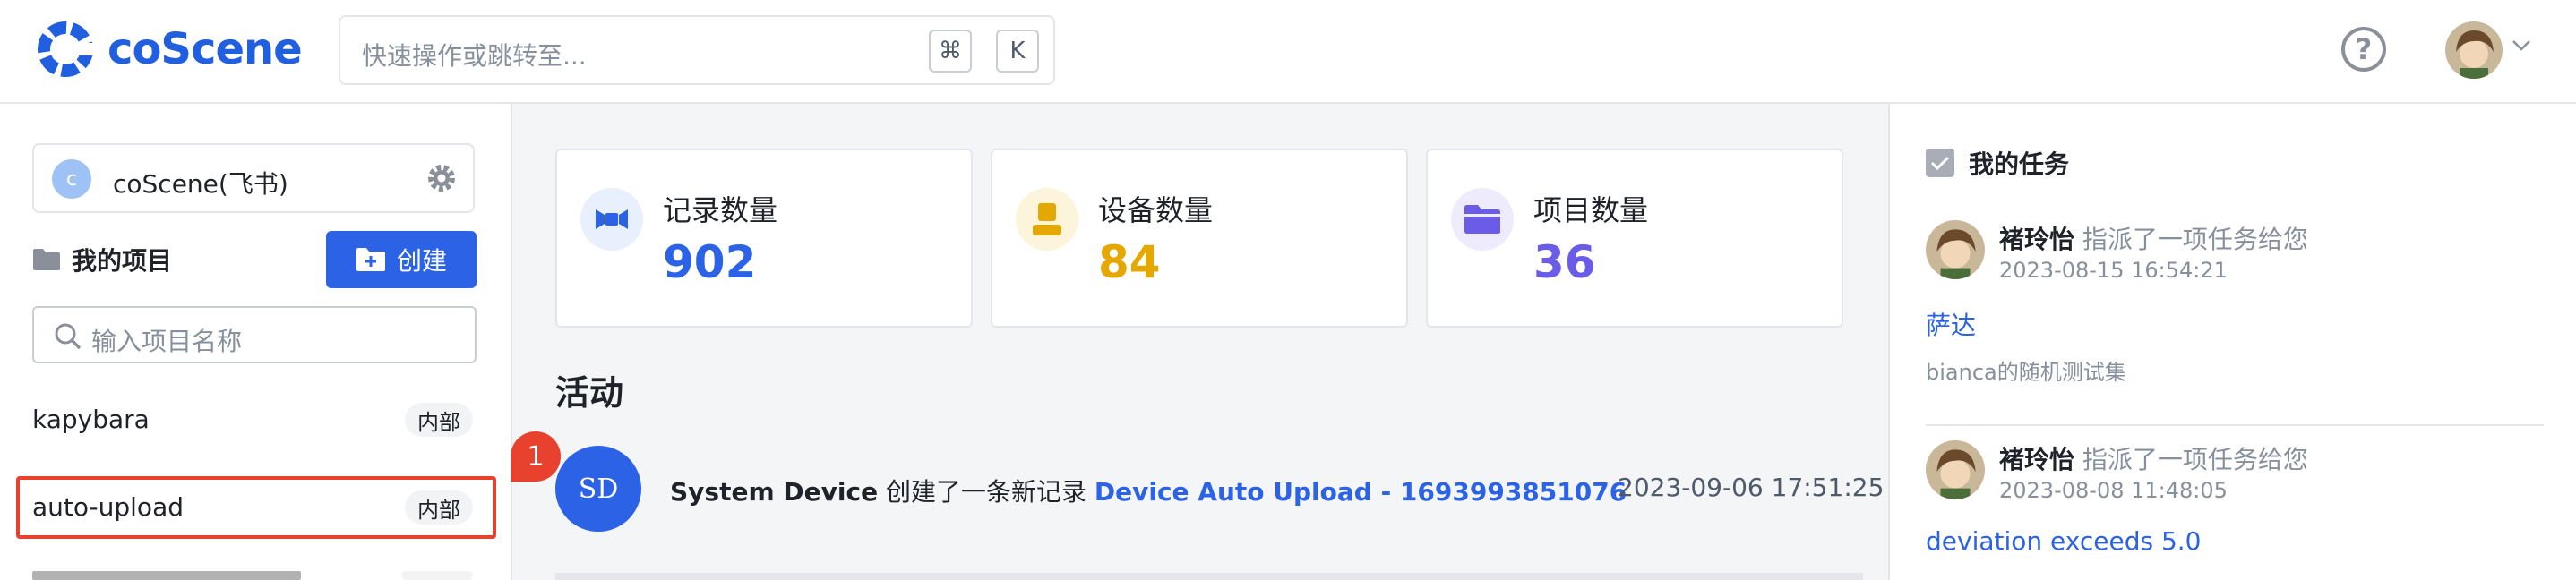 This screenshot has width=2576, height=580. What do you see at coordinates (1361, 492) in the screenshot?
I see `activity-record-link: Device Auto Upload - 1693993851076` at bounding box center [1361, 492].